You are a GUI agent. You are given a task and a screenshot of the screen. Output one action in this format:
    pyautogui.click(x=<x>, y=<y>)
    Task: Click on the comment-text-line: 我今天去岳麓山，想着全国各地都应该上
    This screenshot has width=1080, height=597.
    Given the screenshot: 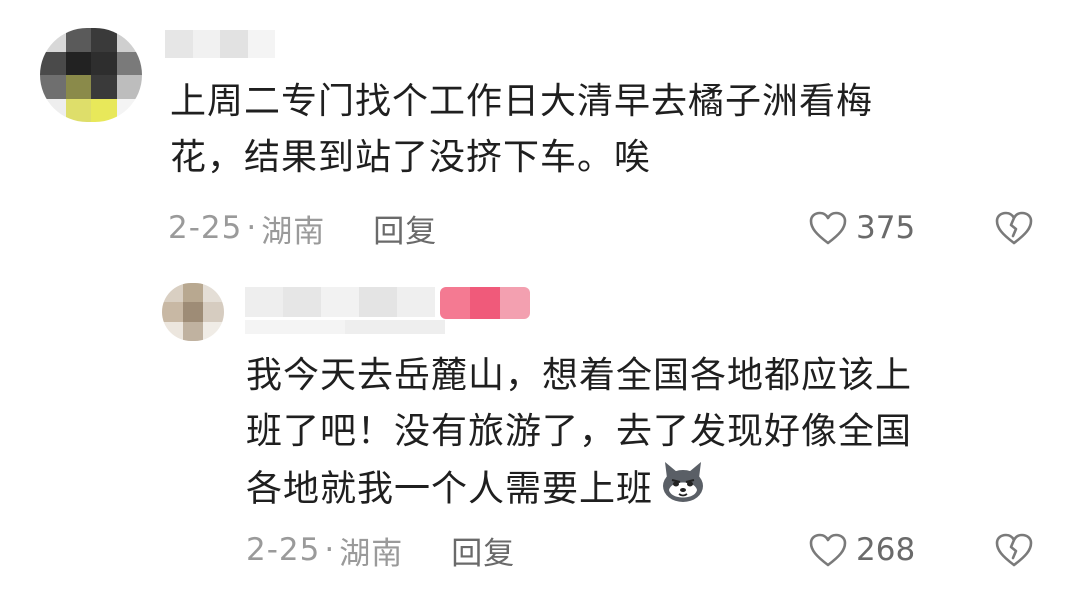 What is the action you would take?
    pyautogui.click(x=579, y=375)
    